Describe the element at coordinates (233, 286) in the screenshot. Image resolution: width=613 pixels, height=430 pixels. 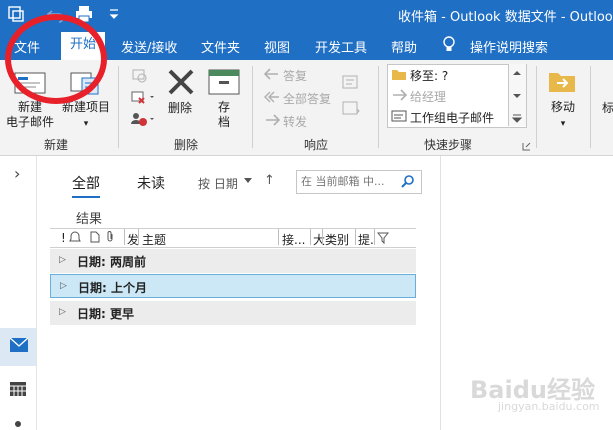
I see `date-group-row-selected: ▷ 日期: 上个月` at that location.